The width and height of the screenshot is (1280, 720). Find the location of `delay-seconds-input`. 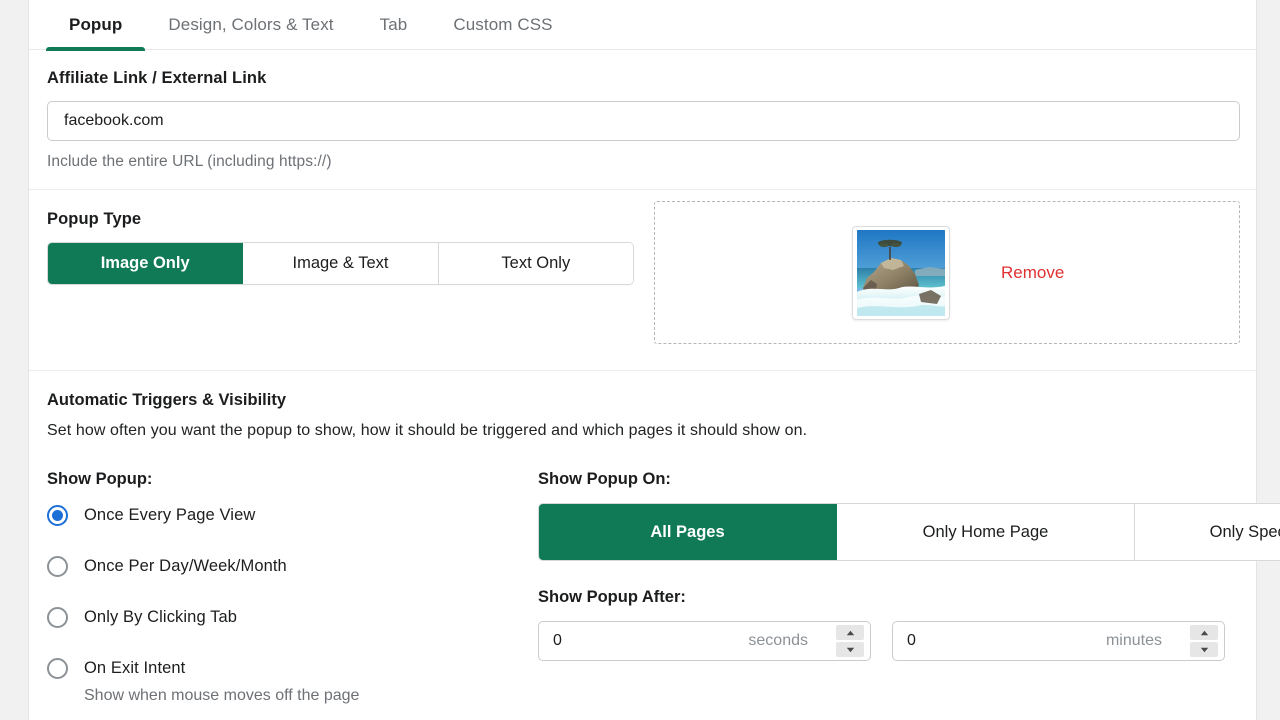

delay-seconds-input is located at coordinates (639, 641).